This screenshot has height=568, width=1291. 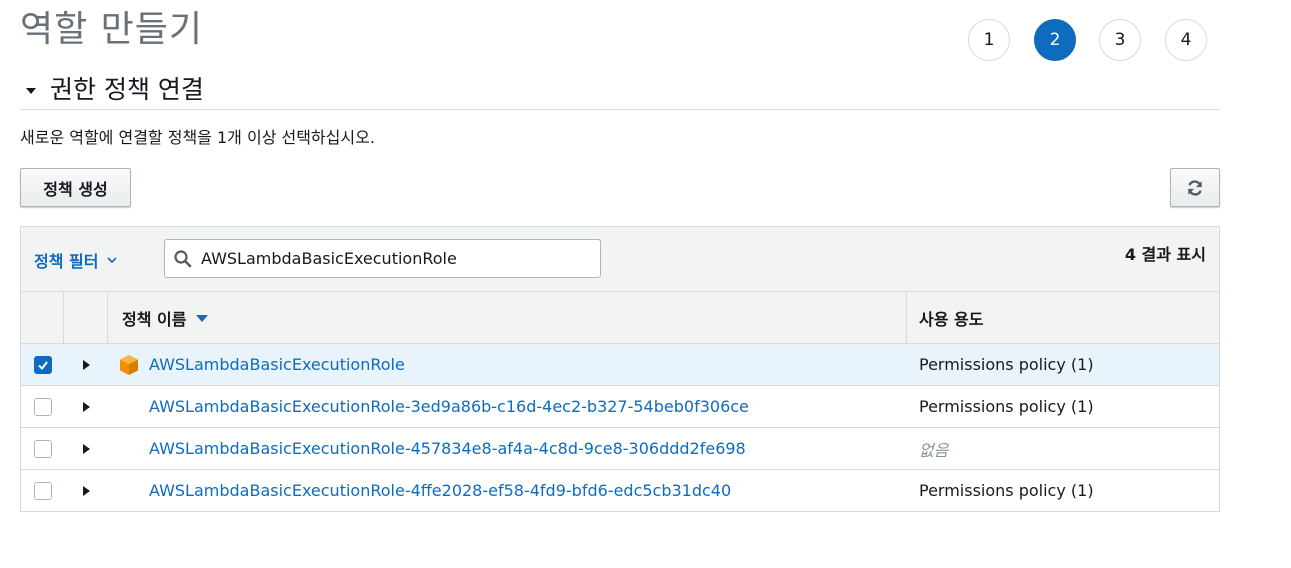 What do you see at coordinates (1186, 40) in the screenshot?
I see `step-4: 4` at bounding box center [1186, 40].